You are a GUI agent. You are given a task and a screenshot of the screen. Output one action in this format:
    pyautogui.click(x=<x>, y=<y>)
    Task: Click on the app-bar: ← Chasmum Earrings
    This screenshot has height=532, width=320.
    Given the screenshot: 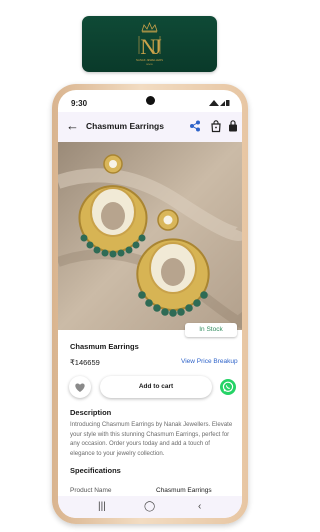 What is the action you would take?
    pyautogui.click(x=150, y=127)
    